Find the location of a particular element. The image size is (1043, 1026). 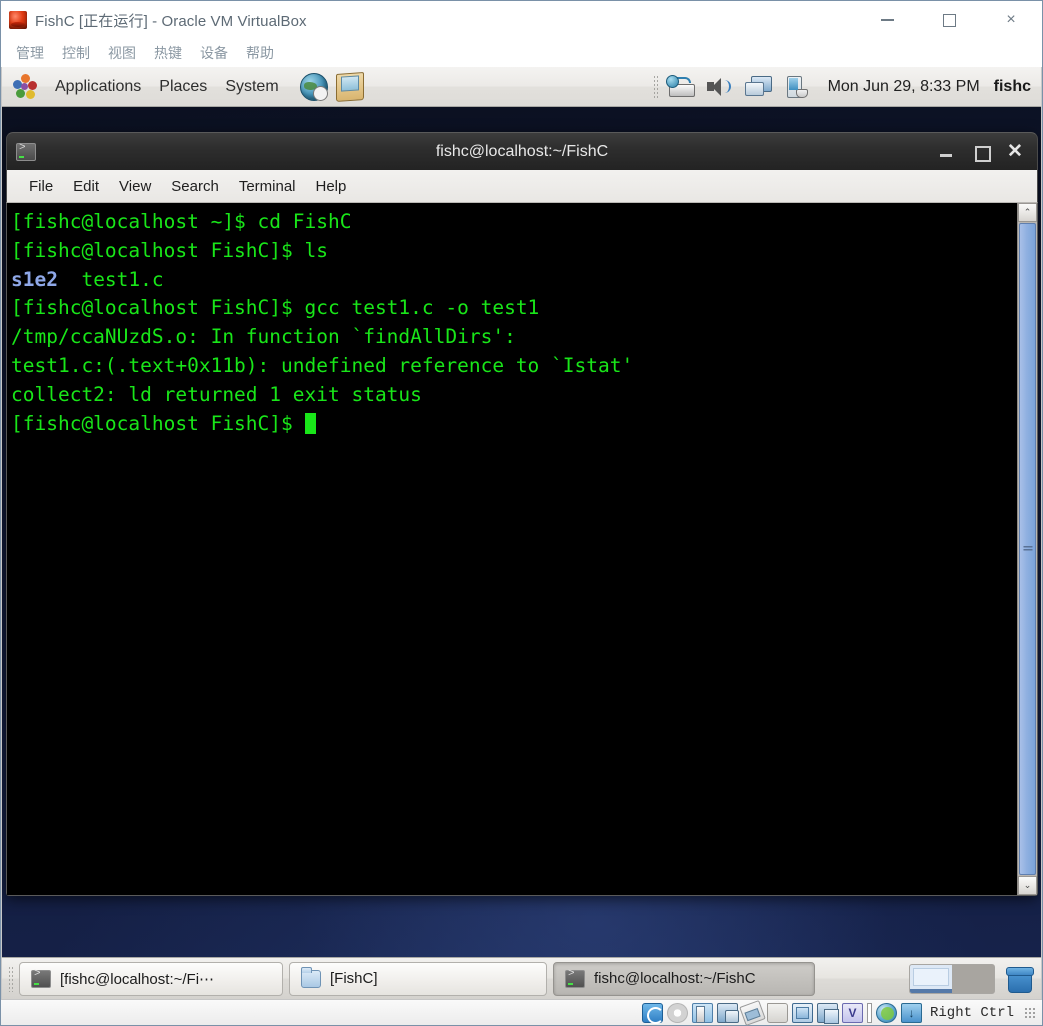

panel-tray is located at coordinates (738, 87).